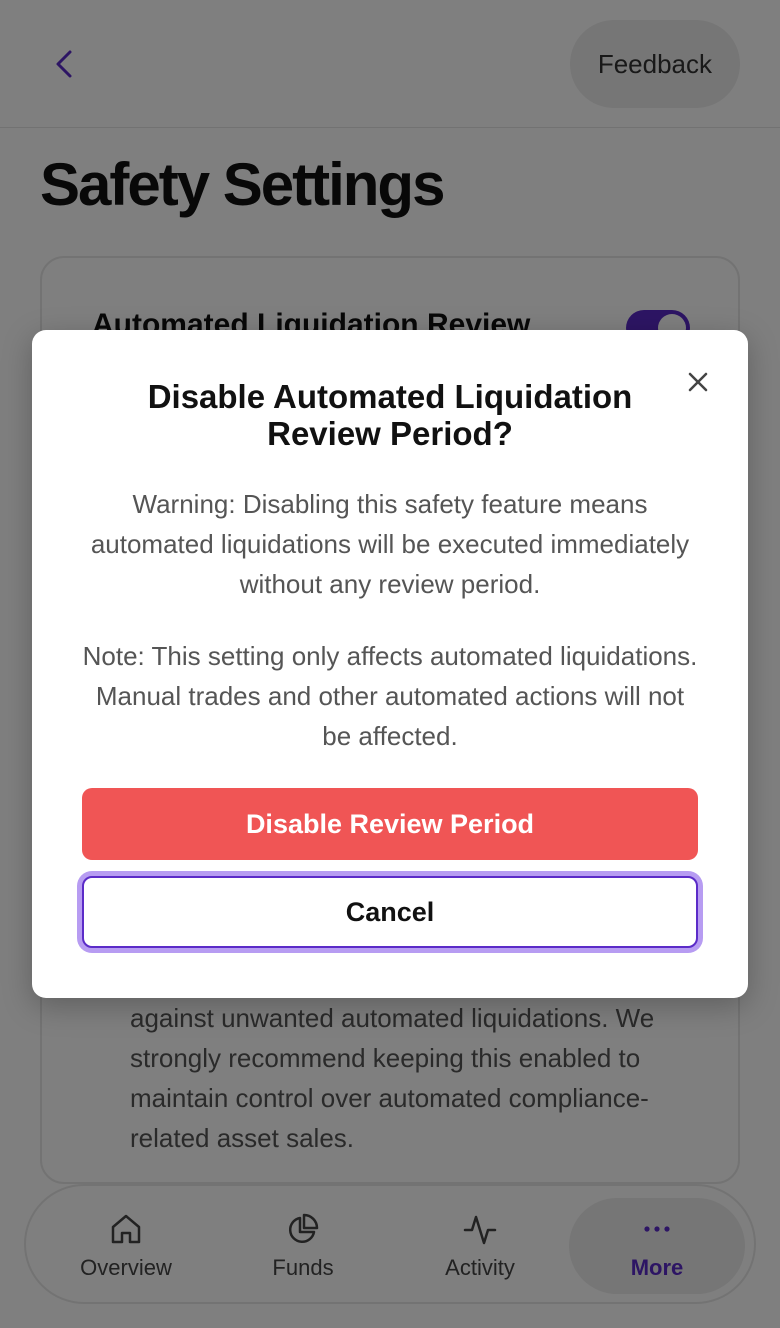 Image resolution: width=780 pixels, height=1328 pixels. What do you see at coordinates (390, 912) in the screenshot?
I see `cancel-button: Cancel` at bounding box center [390, 912].